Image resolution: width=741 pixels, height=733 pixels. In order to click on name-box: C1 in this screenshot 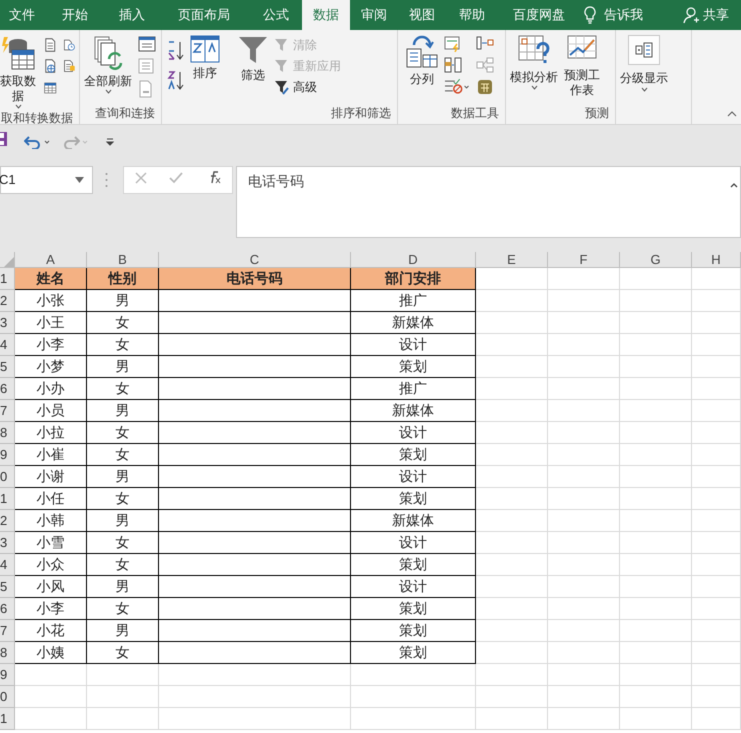, I will do `click(46, 180)`.